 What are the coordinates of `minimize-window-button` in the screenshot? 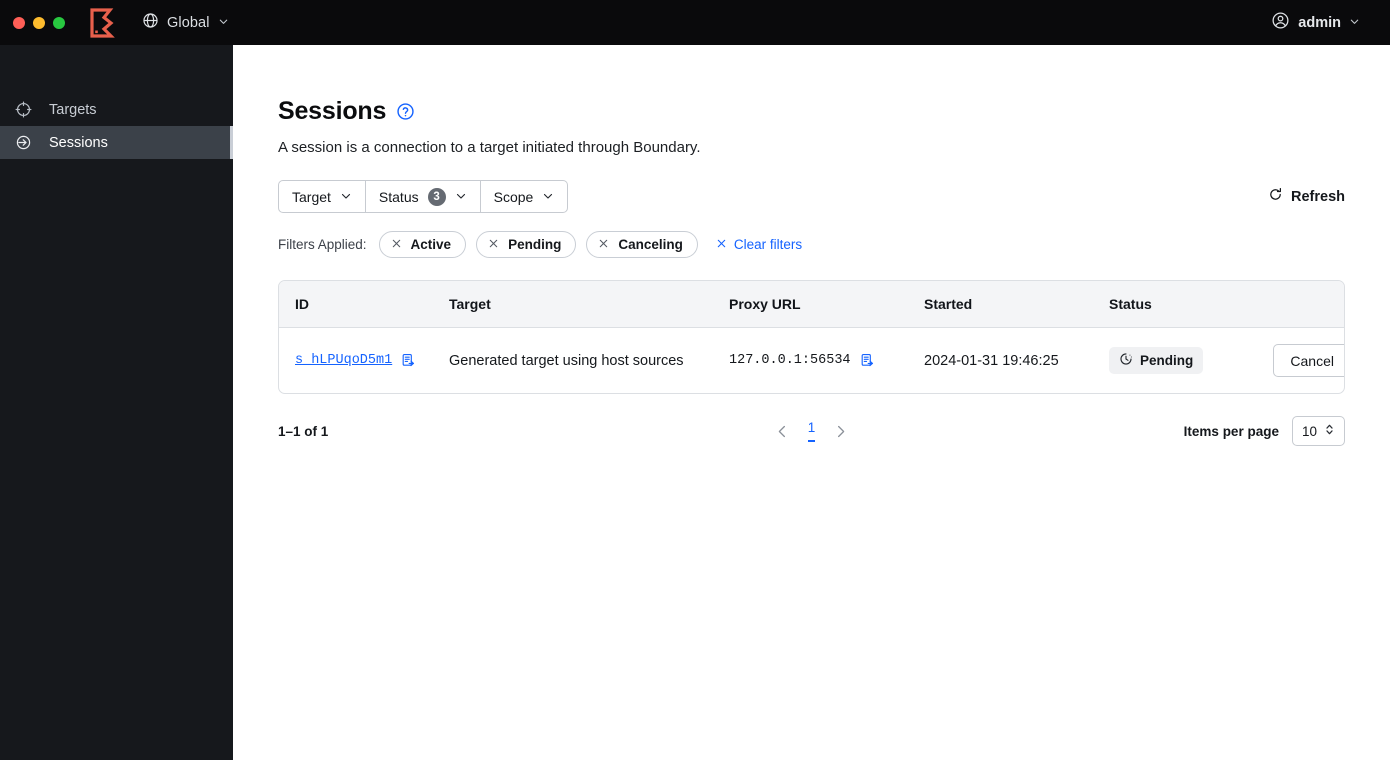 It's located at (39, 22).